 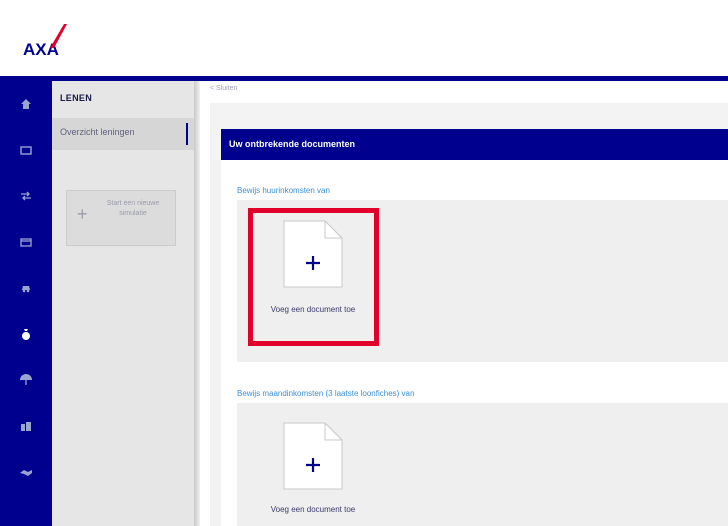 What do you see at coordinates (187, 134) in the screenshot?
I see `active-marker` at bounding box center [187, 134].